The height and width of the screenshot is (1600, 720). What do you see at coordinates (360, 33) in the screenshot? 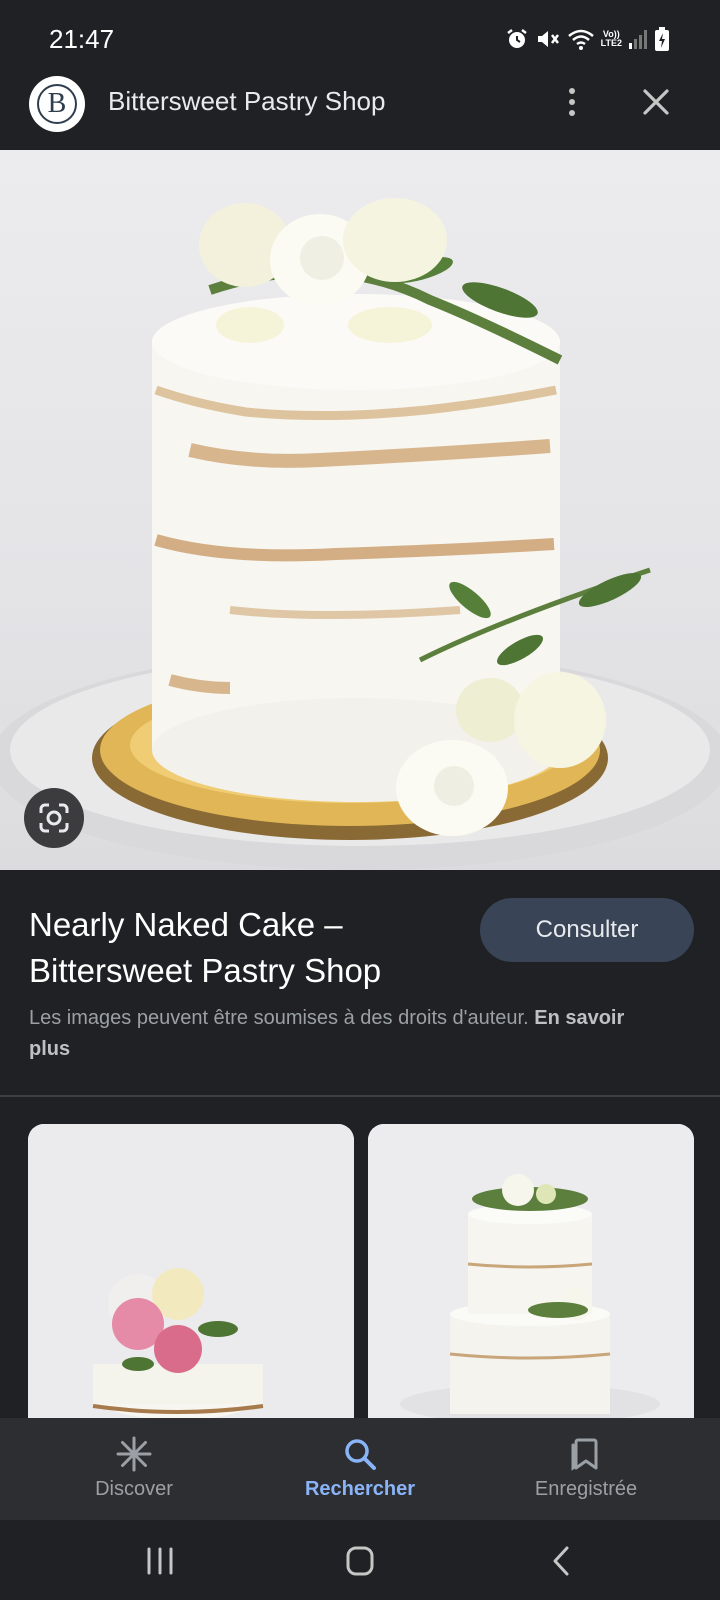
I see `status-bar: 21:47 Vo)) LTE2` at bounding box center [360, 33].